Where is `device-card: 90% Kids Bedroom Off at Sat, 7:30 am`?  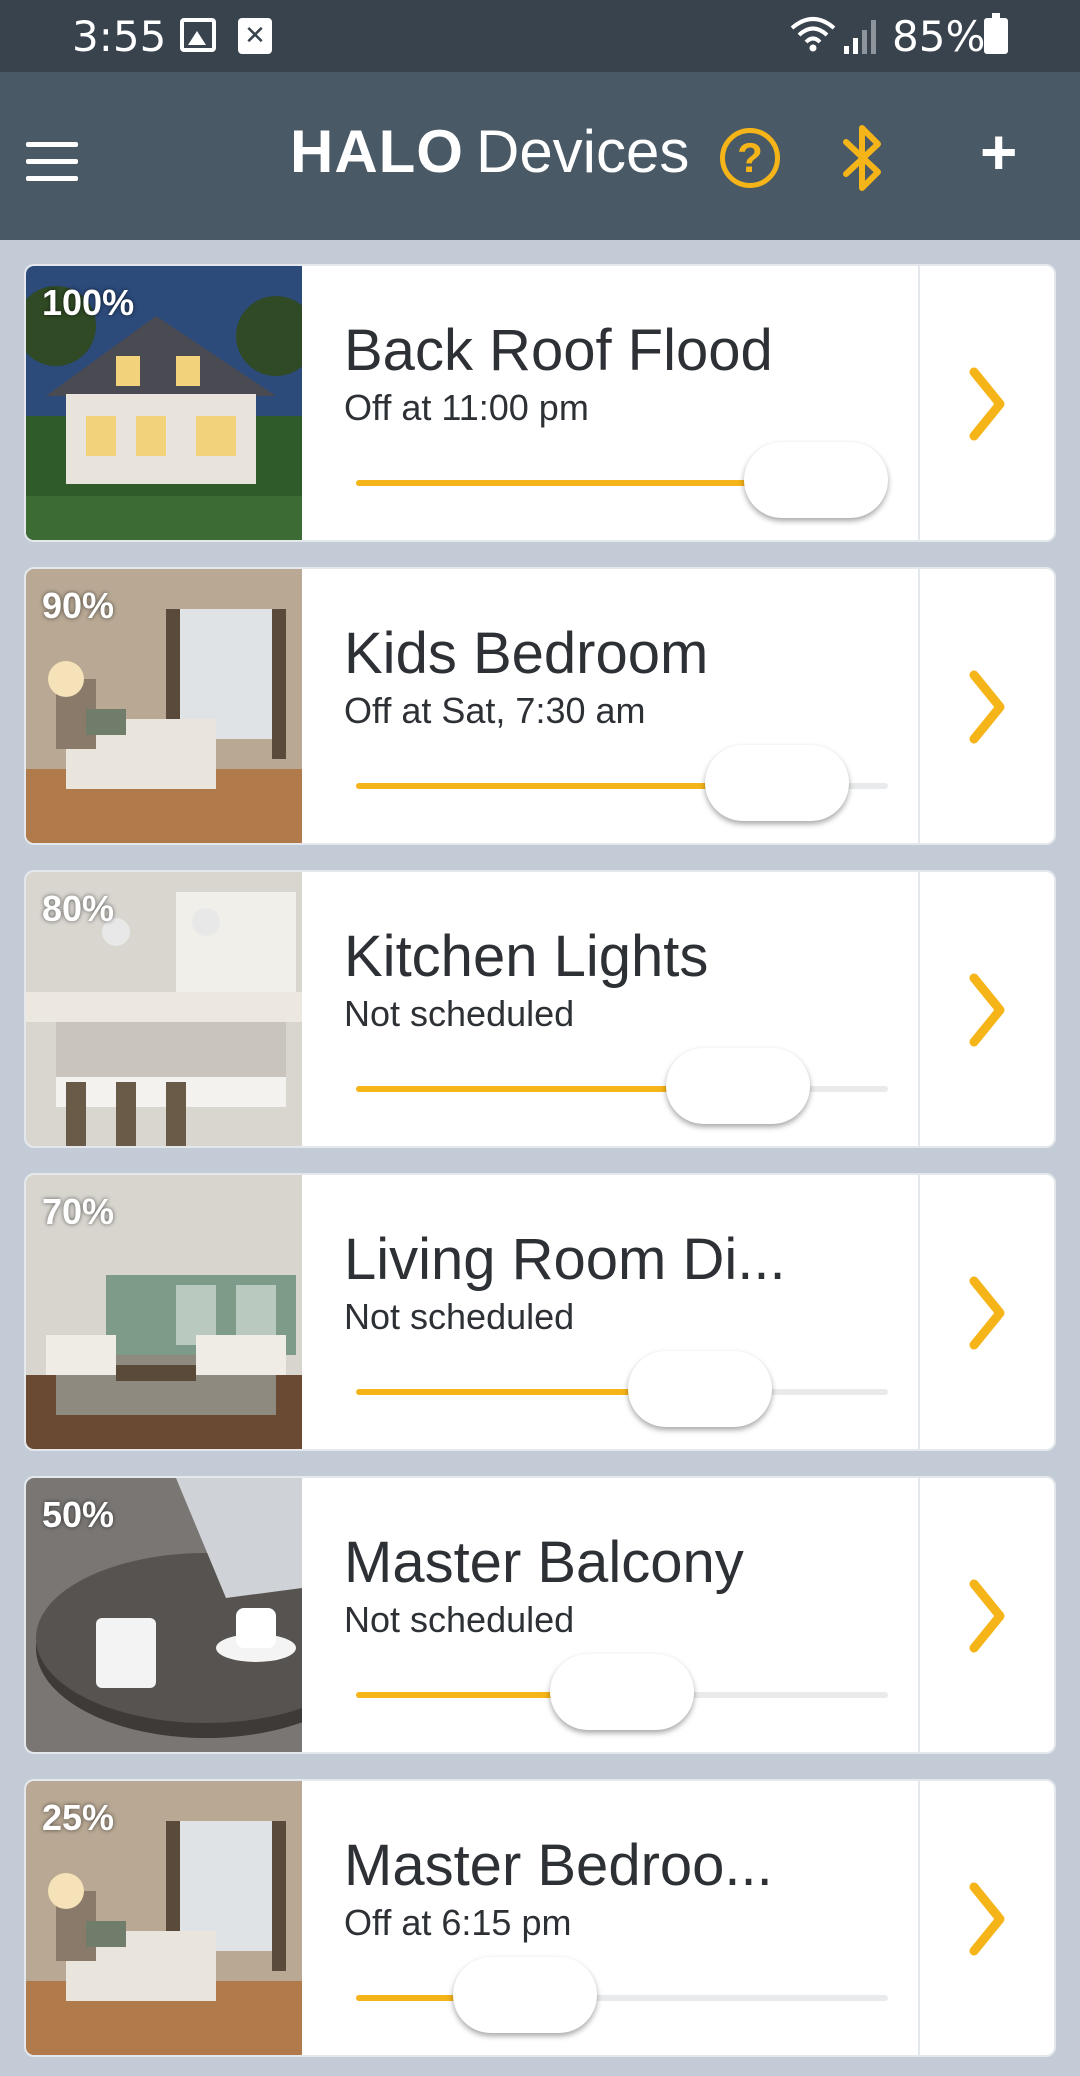 device-card: 90% Kids Bedroom Off at Sat, 7:30 am is located at coordinates (540, 706).